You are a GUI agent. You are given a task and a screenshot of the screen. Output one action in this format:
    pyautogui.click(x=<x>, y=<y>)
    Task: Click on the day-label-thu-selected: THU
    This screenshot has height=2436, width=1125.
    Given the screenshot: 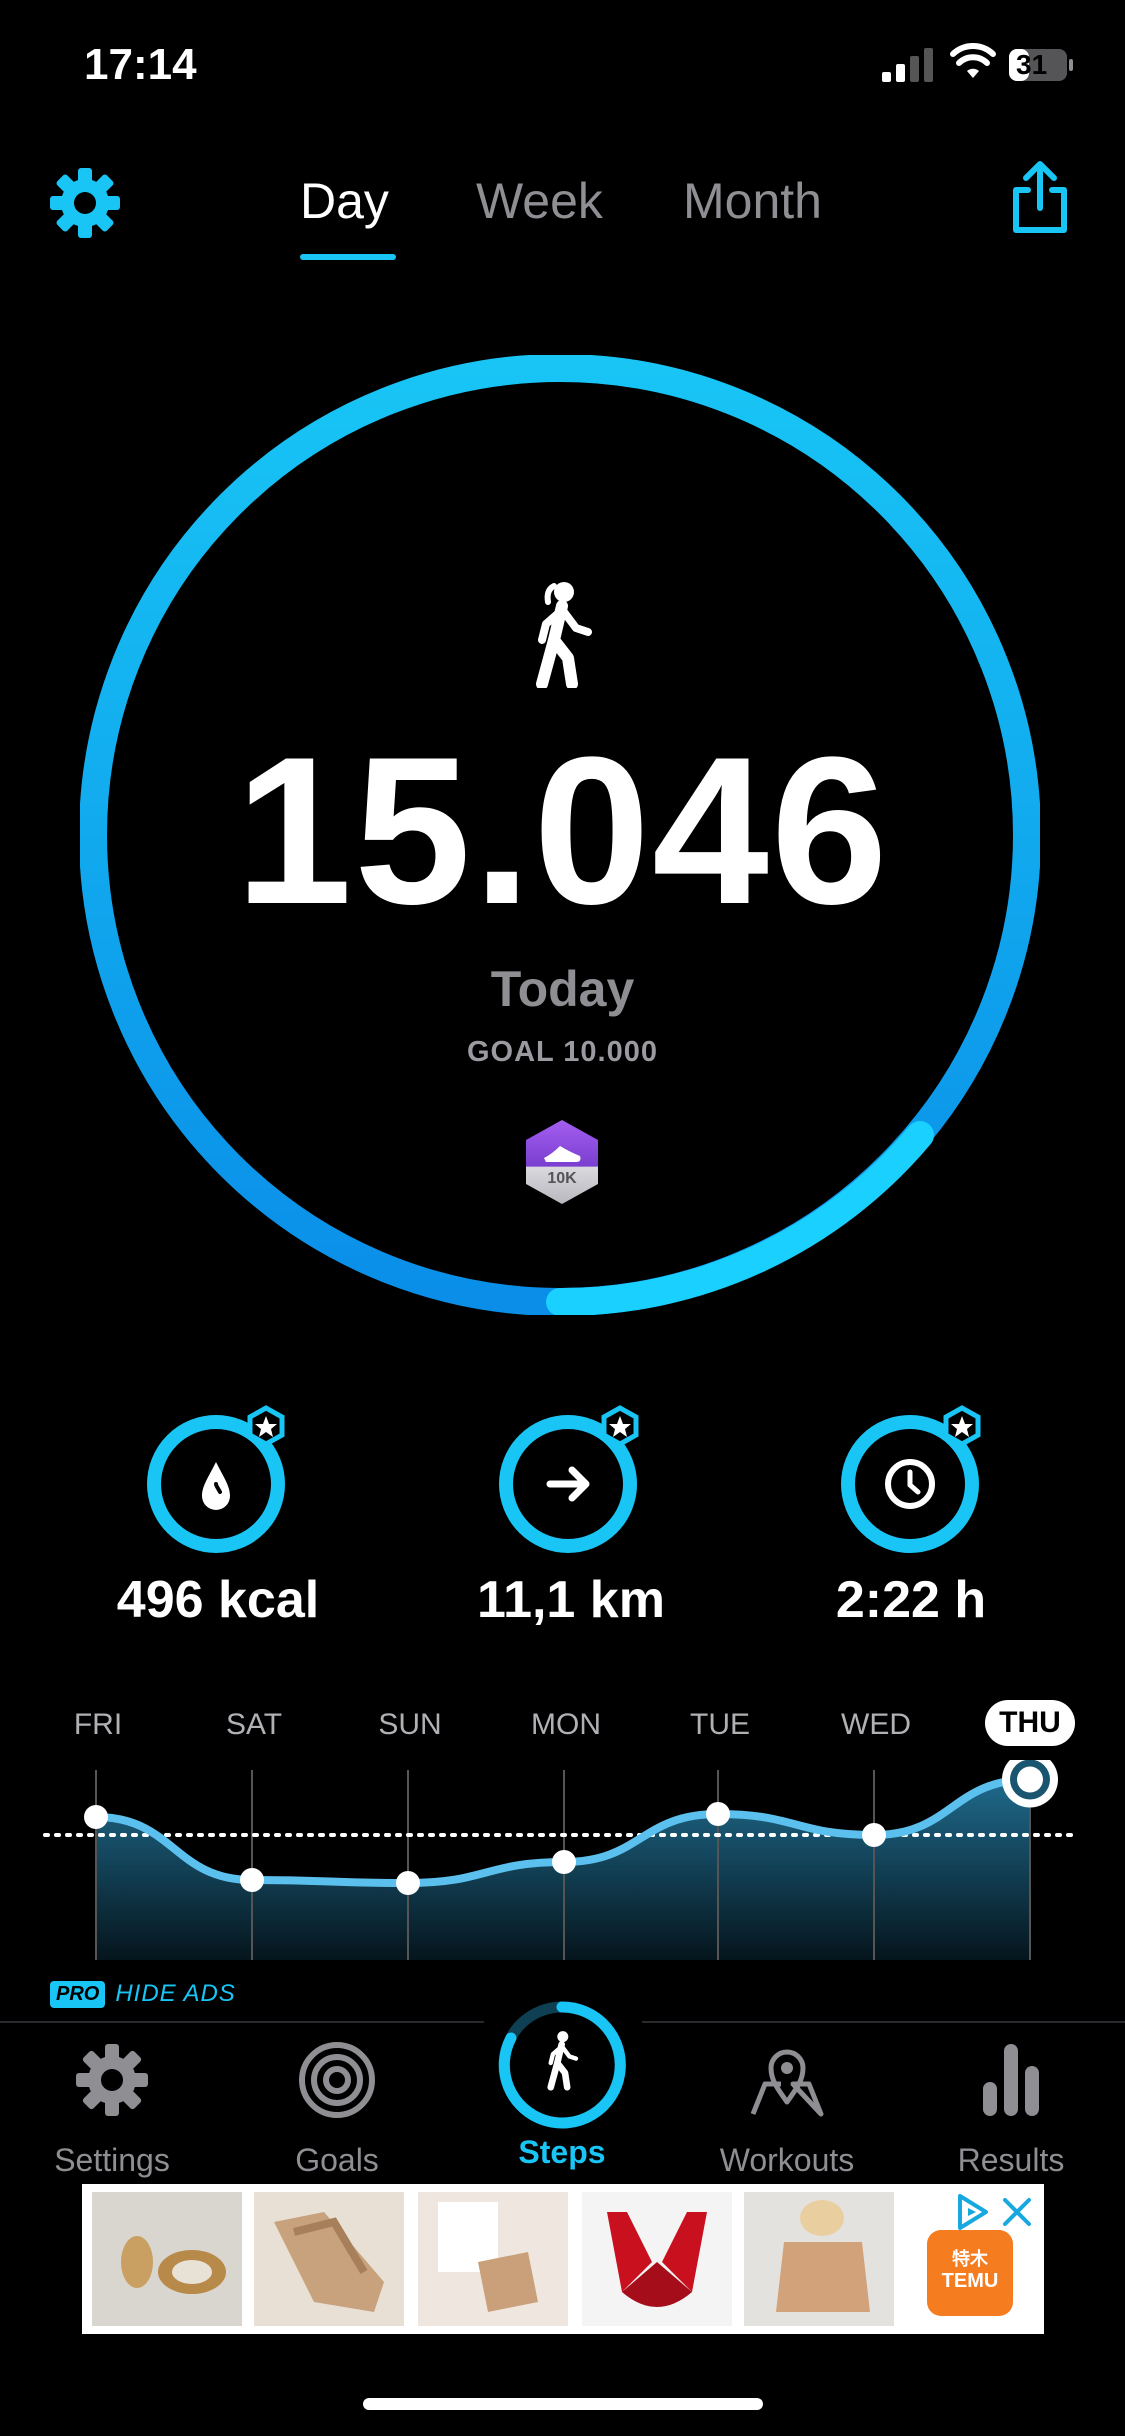 What is the action you would take?
    pyautogui.click(x=1030, y=1723)
    